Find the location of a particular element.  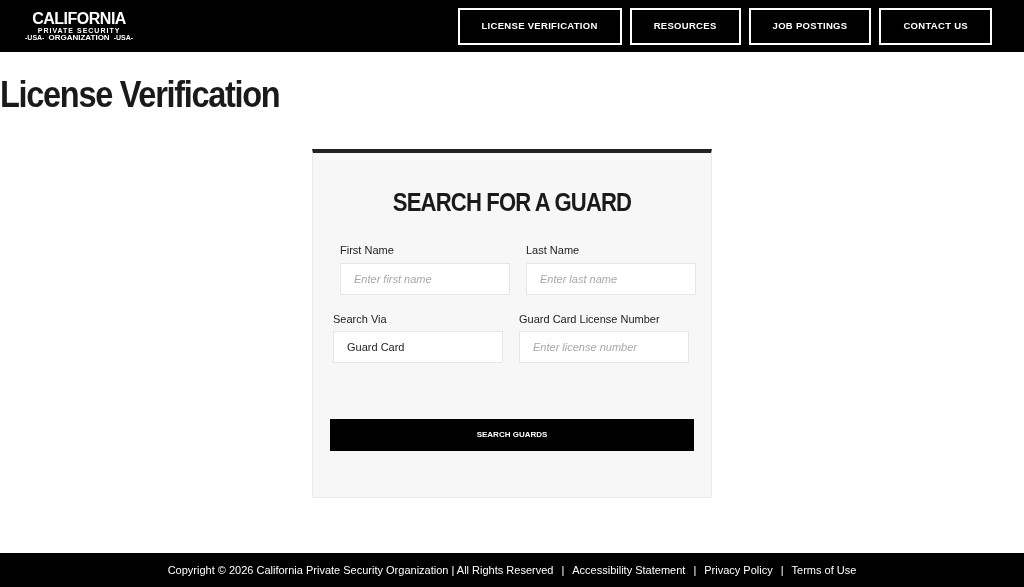

footer-link: Accessibility Statement is located at coordinates (629, 570).